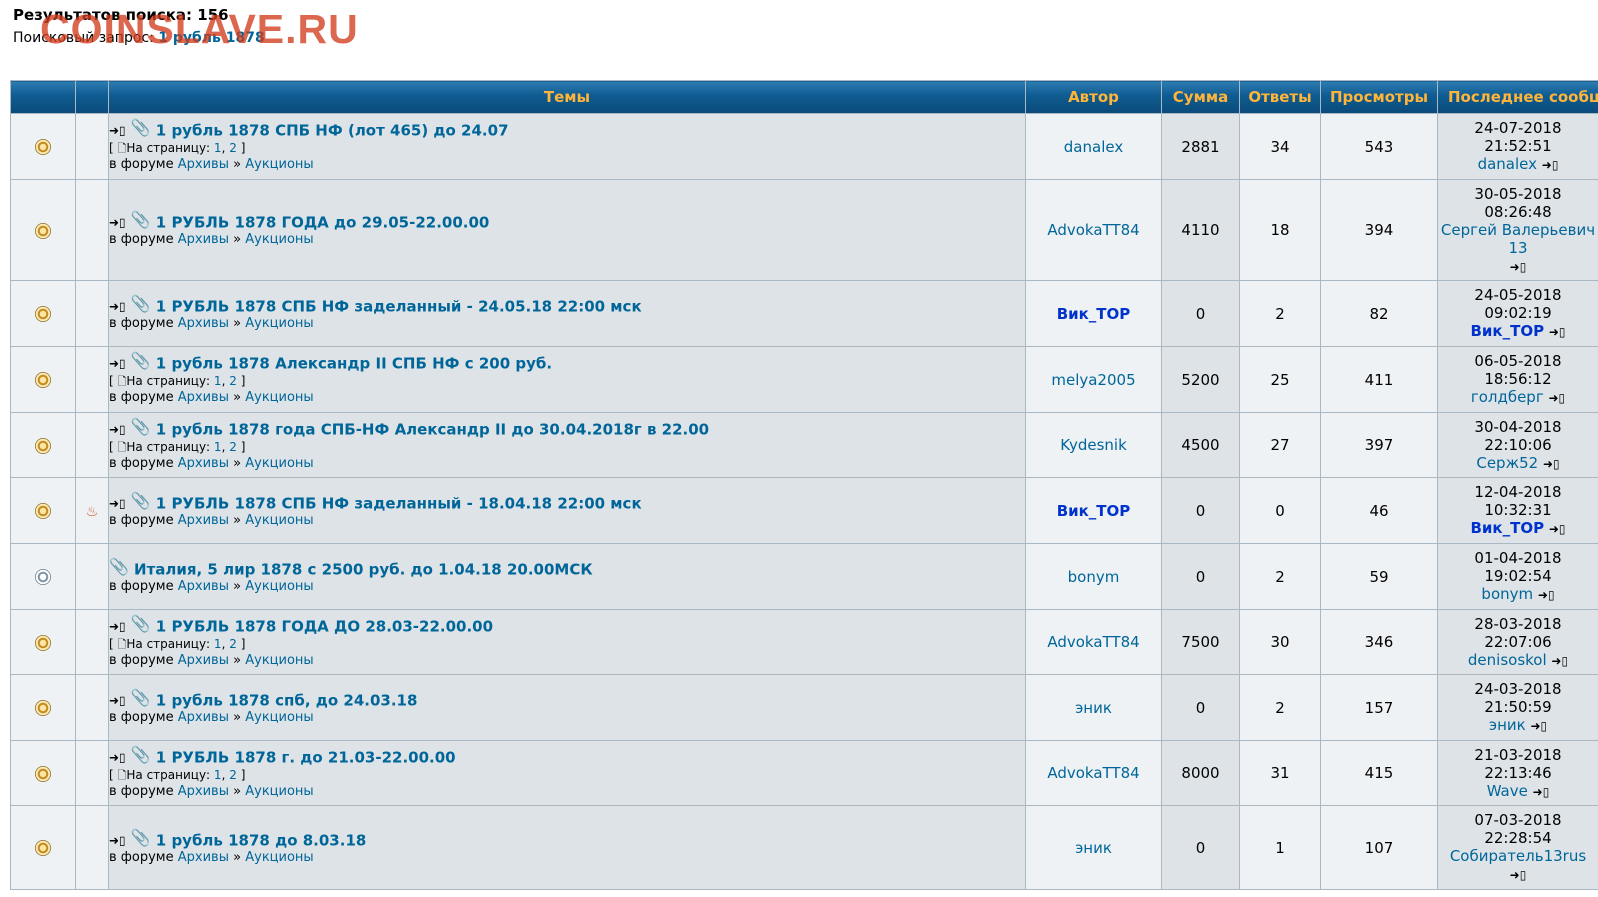  I want to click on views-cell: 543, so click(1379, 146).